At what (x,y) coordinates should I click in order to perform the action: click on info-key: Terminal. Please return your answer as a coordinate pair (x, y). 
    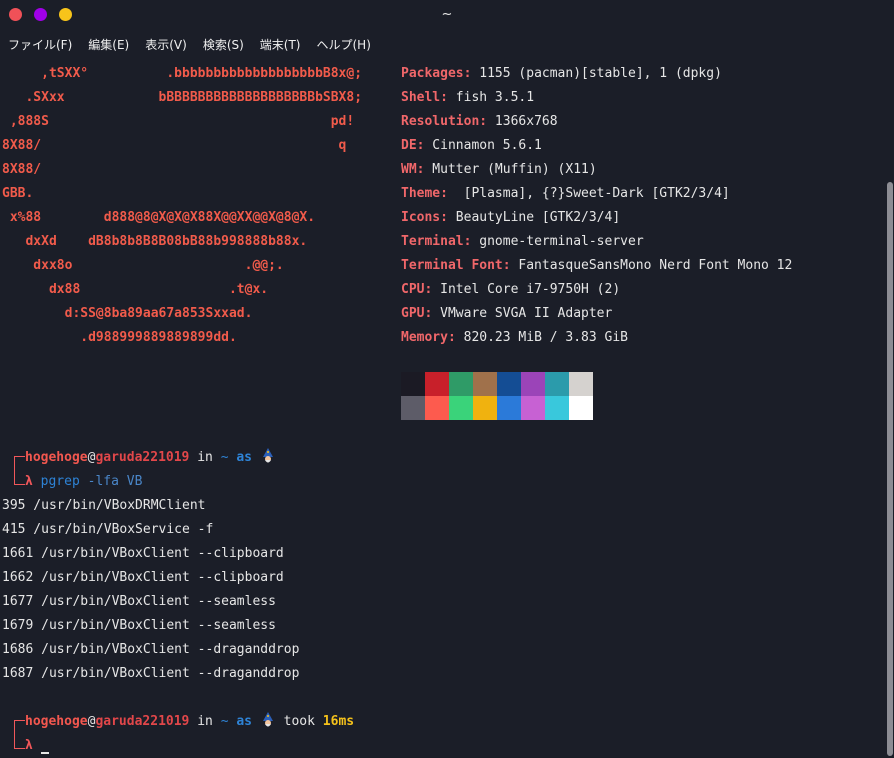
    Looking at the image, I should click on (432, 241).